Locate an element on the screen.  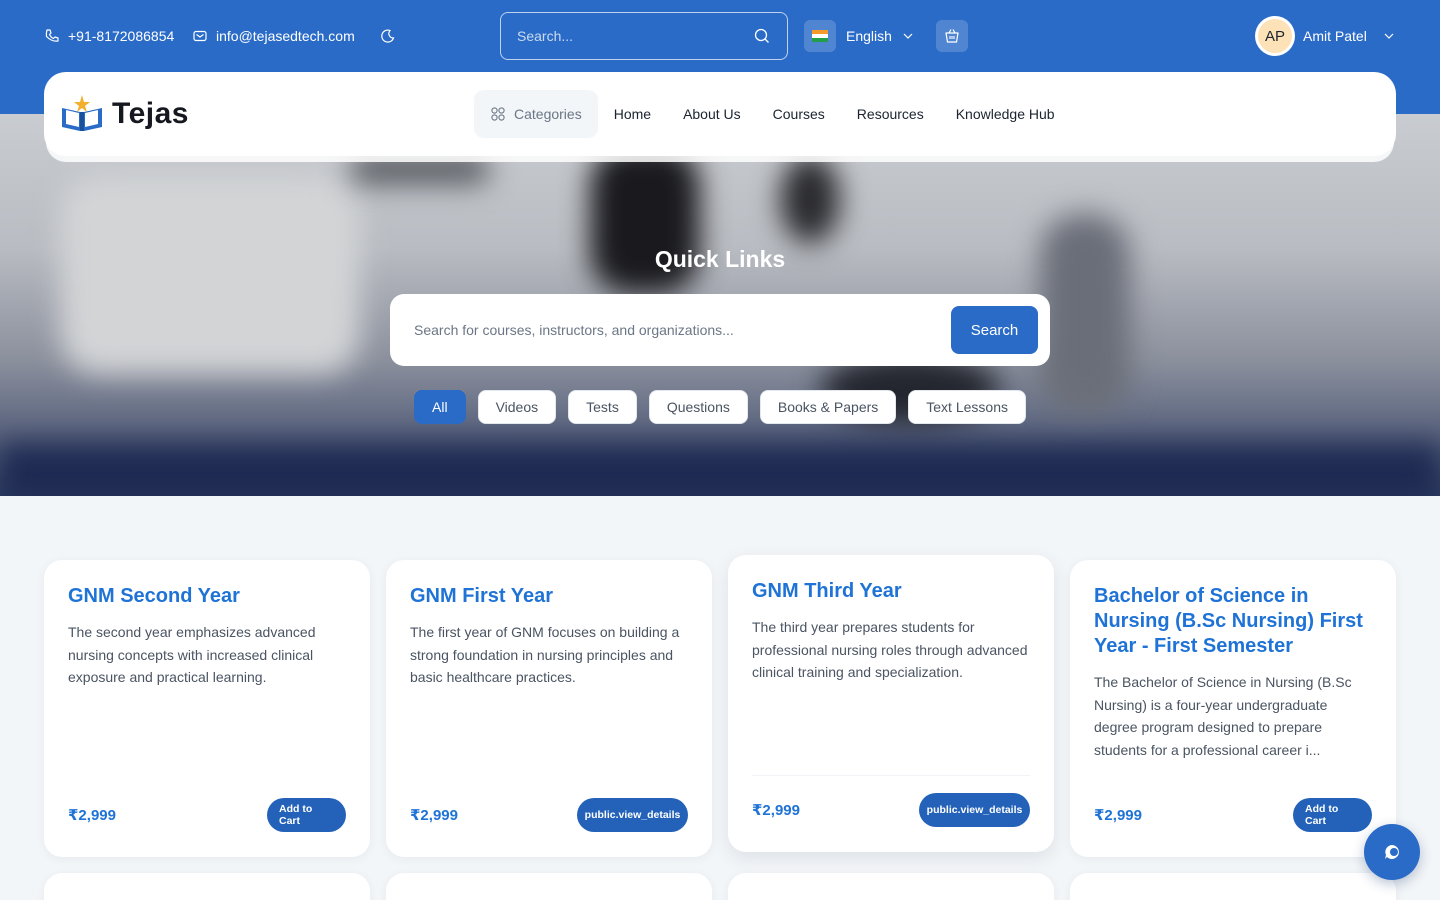
email-address: info@tejasedtech.com is located at coordinates (285, 36).